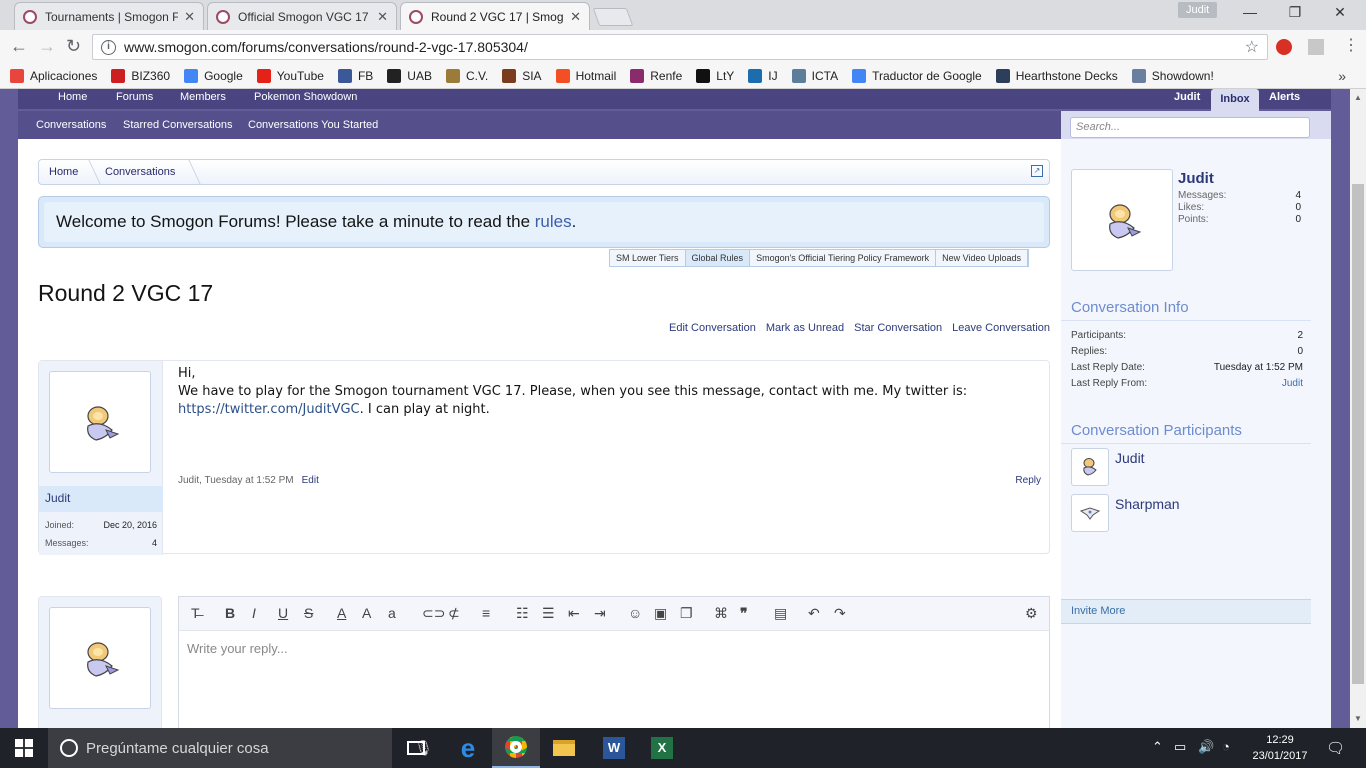  What do you see at coordinates (1252, 47) in the screenshot?
I see `bookmark-star-icon: ☆` at bounding box center [1252, 47].